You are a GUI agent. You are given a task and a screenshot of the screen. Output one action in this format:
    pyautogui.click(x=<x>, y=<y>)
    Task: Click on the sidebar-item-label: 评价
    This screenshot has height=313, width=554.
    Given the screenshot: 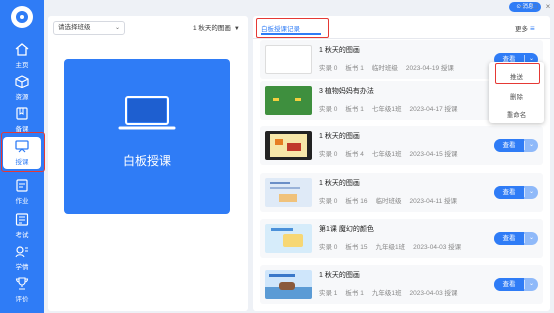 What is the action you would take?
    pyautogui.click(x=22, y=299)
    